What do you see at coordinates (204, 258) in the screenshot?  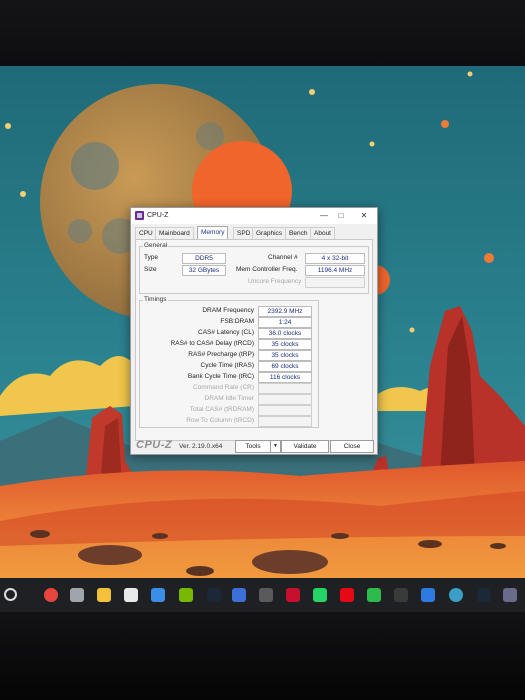 I see `type-value: DDR5` at bounding box center [204, 258].